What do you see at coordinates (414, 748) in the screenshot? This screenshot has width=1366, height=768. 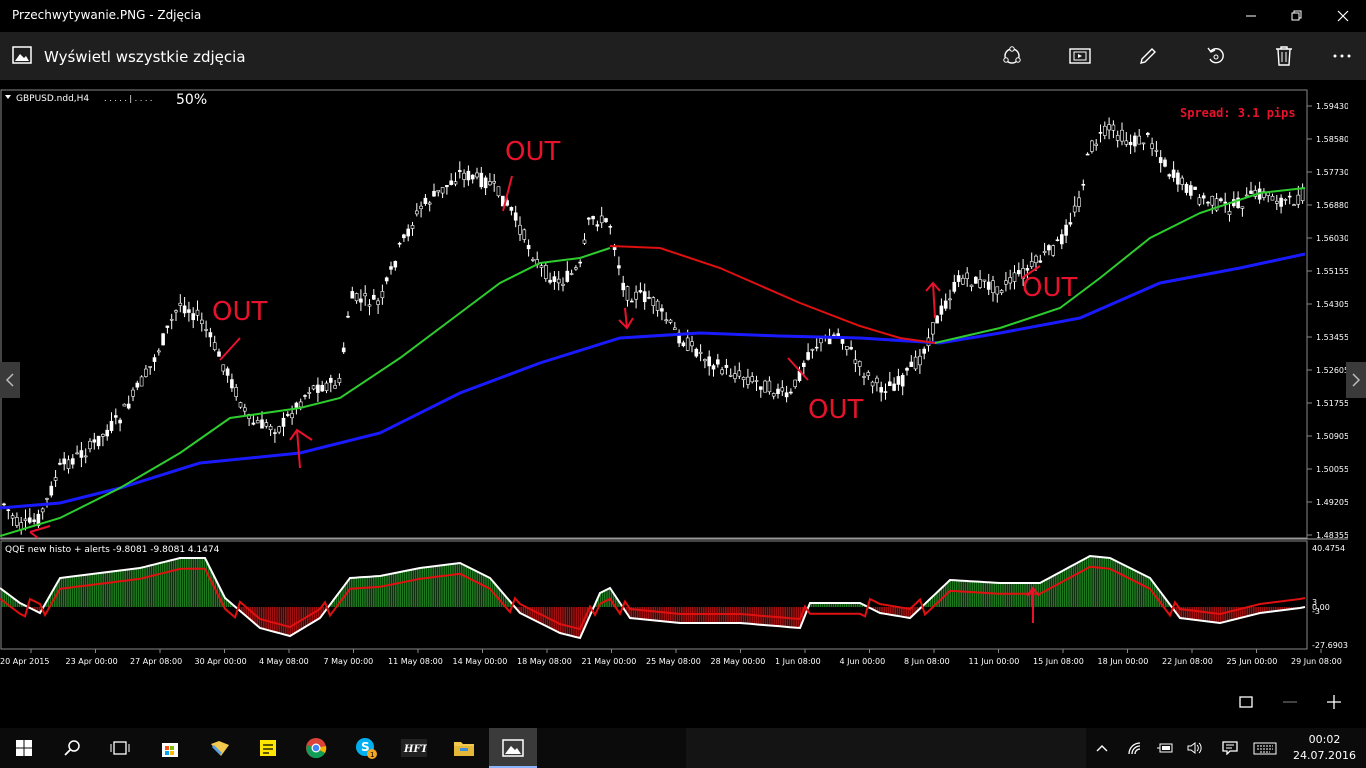 I see `hft-button: HFT` at bounding box center [414, 748].